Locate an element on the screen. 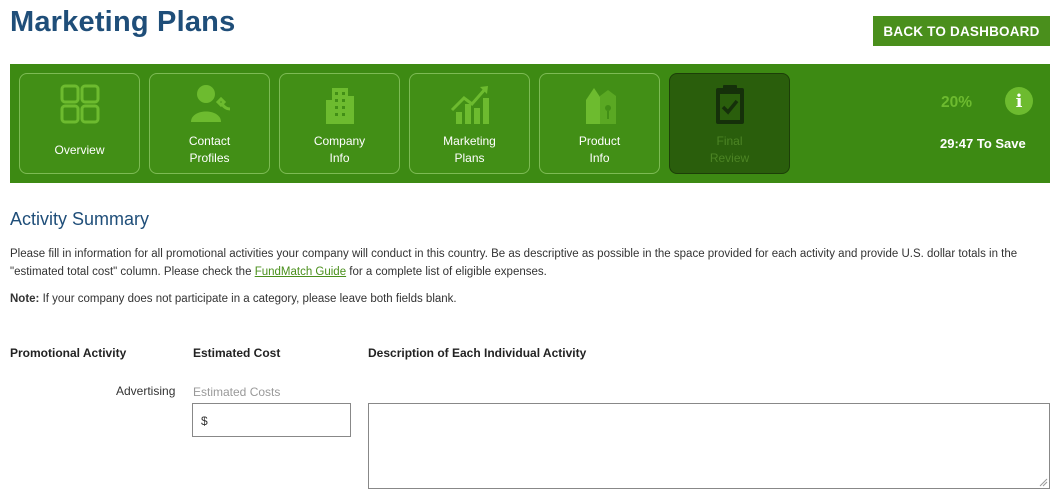 The width and height of the screenshot is (1050, 496). step-label: Final Review is located at coordinates (729, 149).